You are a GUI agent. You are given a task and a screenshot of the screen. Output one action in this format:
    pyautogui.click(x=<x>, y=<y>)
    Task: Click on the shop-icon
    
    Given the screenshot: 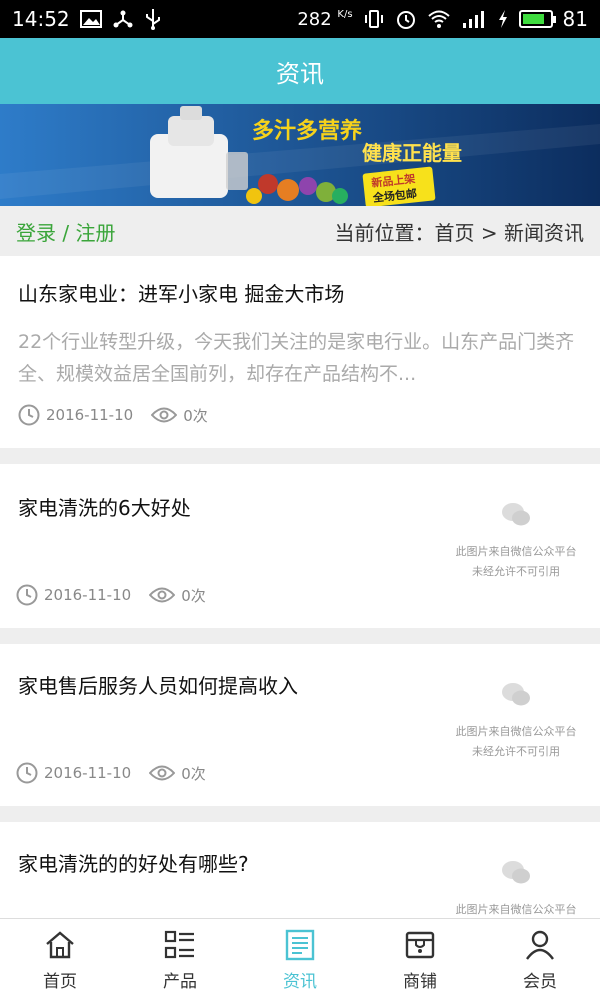 What is the action you would take?
    pyautogui.click(x=420, y=945)
    